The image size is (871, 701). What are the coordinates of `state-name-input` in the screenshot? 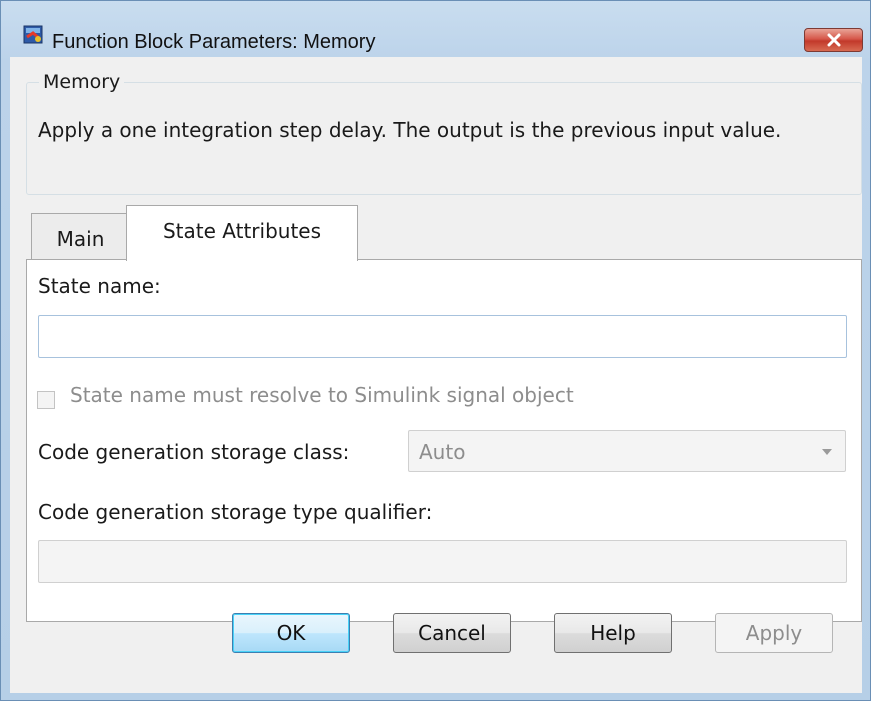 It's located at (442, 336).